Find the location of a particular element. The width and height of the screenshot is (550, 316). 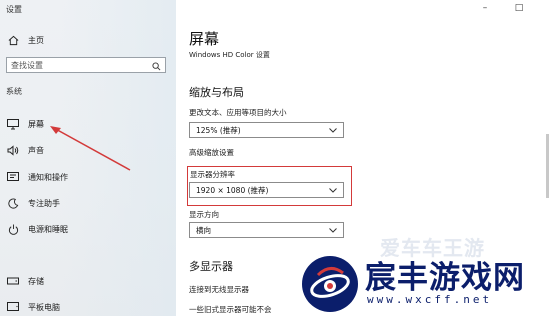

scale-value: 125% (推荐) is located at coordinates (218, 130).